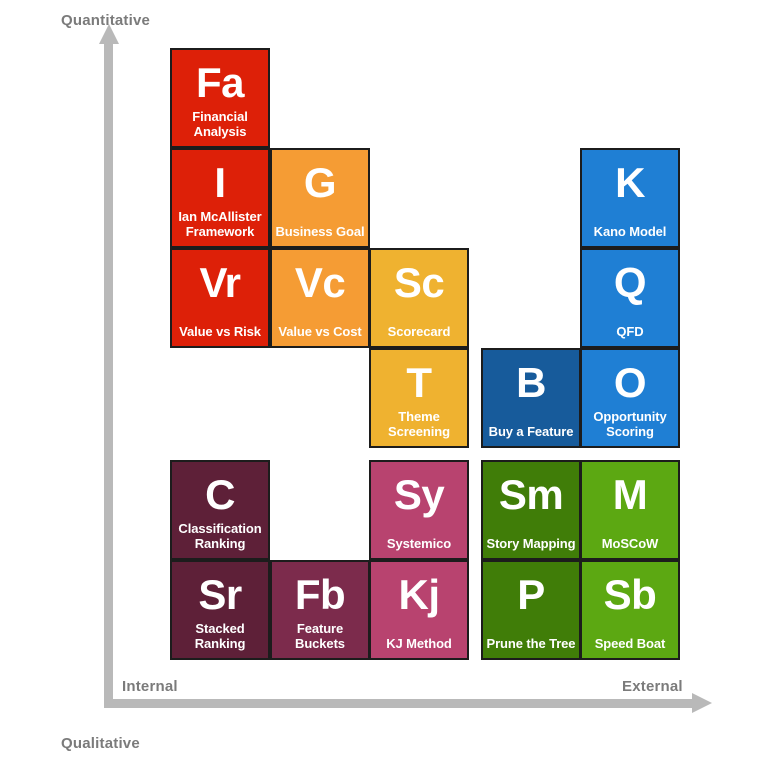 Image resolution: width=768 pixels, height=768 pixels. Describe the element at coordinates (531, 594) in the screenshot. I see `technique-symbol: P` at that location.